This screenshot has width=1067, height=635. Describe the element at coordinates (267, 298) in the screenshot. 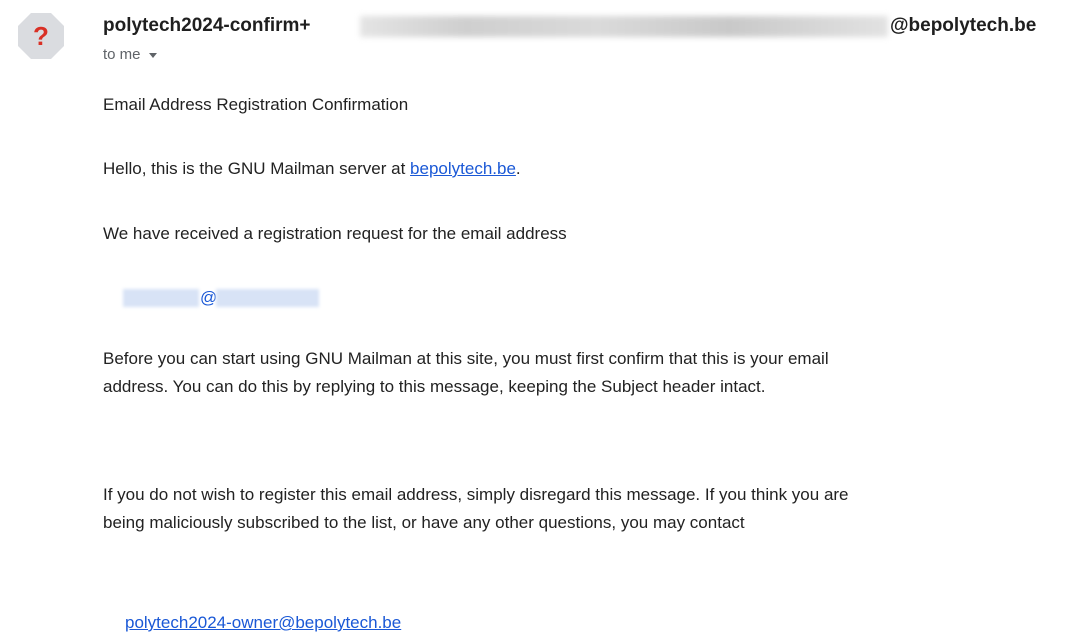

I see `redacted-address-domain` at that location.